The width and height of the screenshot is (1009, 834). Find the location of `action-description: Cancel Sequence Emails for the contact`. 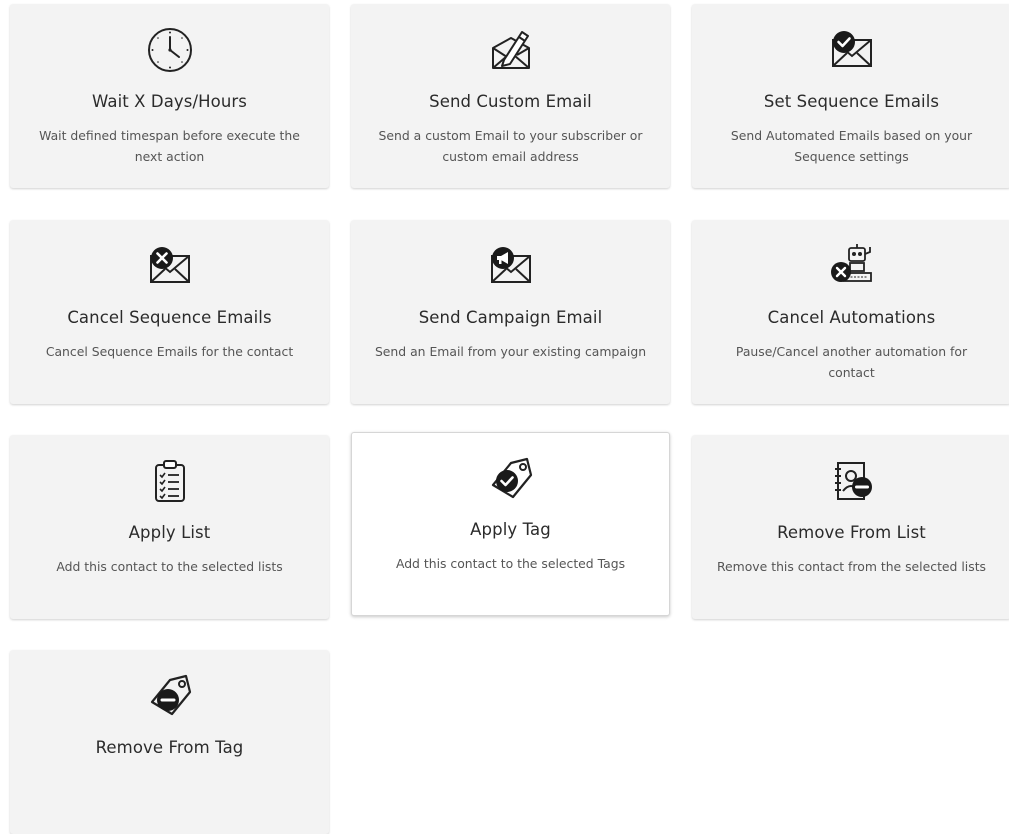

action-description: Cancel Sequence Emails for the contact is located at coordinates (169, 351).